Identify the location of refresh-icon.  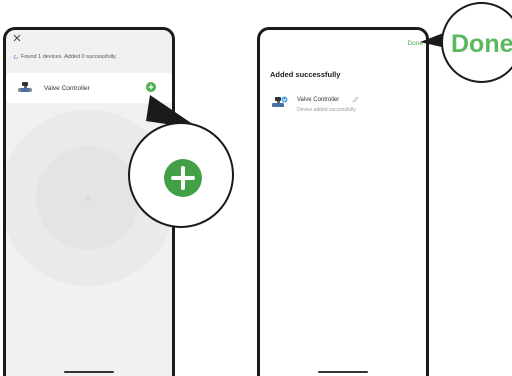
(16, 57).